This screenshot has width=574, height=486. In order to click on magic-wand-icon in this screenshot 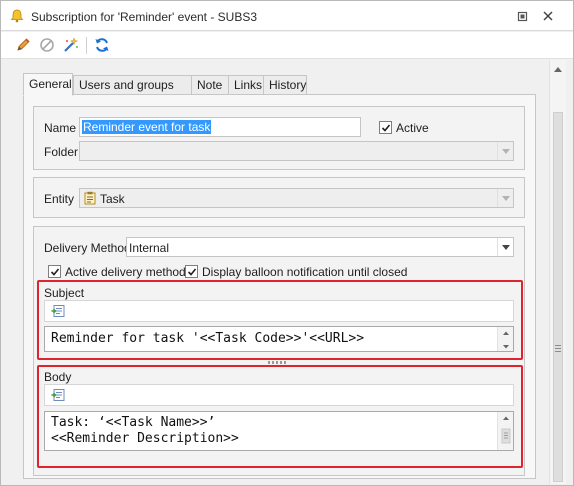, I will do `click(71, 45)`.